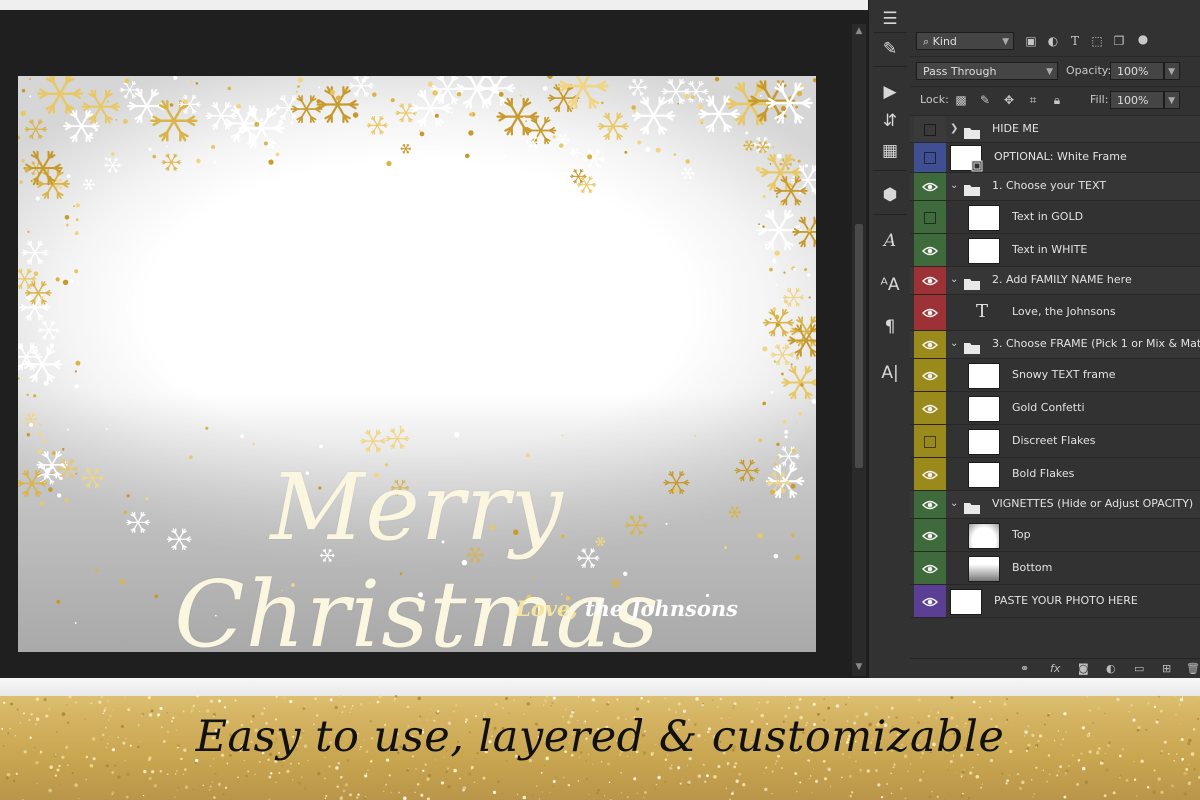 The image size is (1200, 800). I want to click on layer-row: Discreet Flakes, so click(1055, 441).